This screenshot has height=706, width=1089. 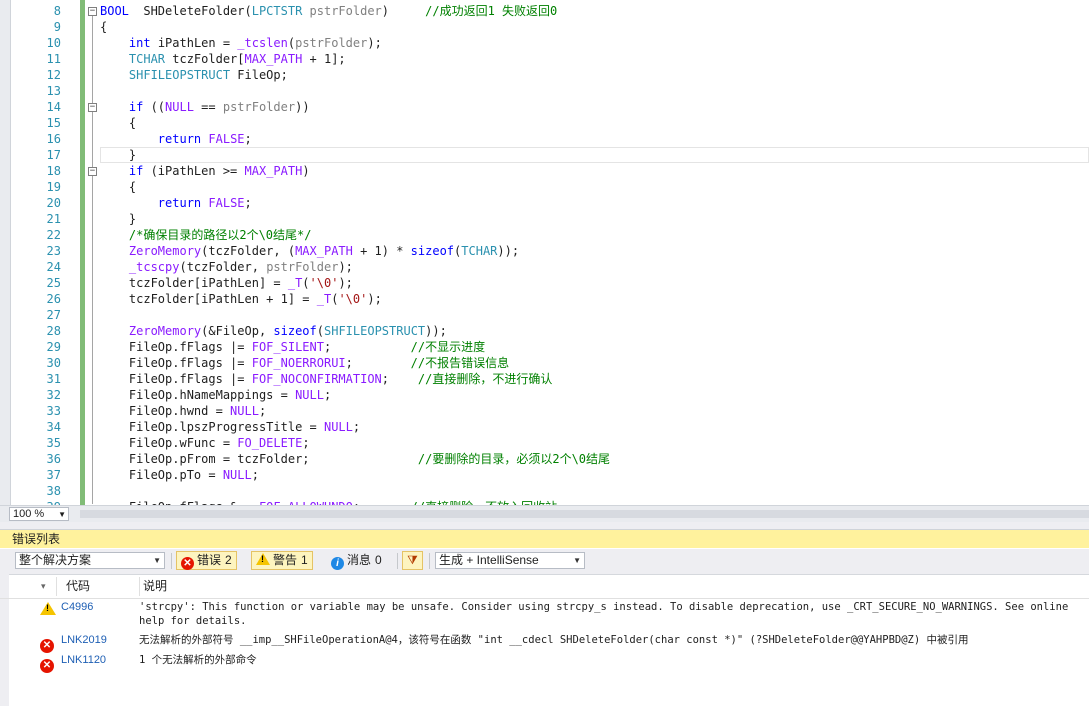 I want to click on messages-count: 0, so click(x=378, y=560).